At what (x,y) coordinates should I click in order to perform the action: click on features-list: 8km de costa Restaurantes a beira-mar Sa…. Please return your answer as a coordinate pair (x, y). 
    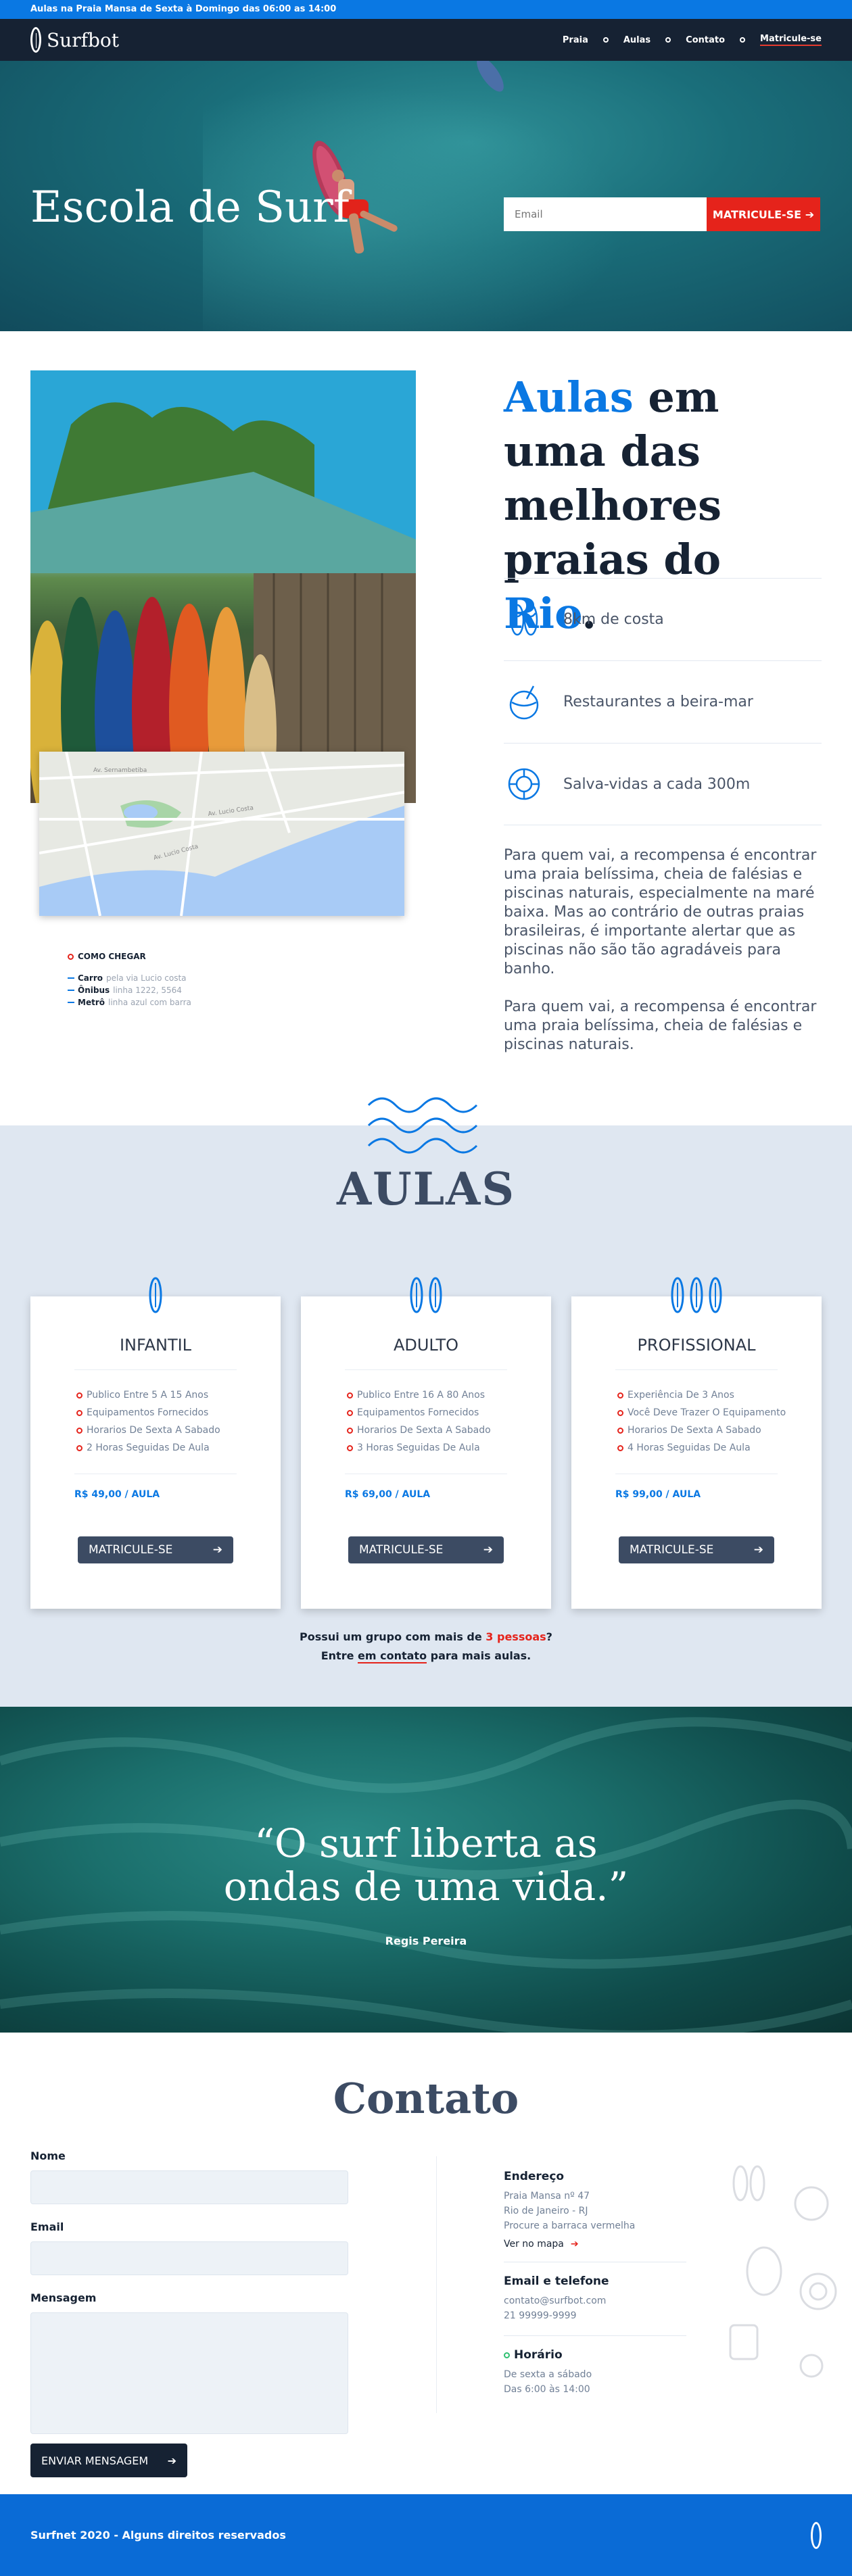
    Looking at the image, I should click on (663, 701).